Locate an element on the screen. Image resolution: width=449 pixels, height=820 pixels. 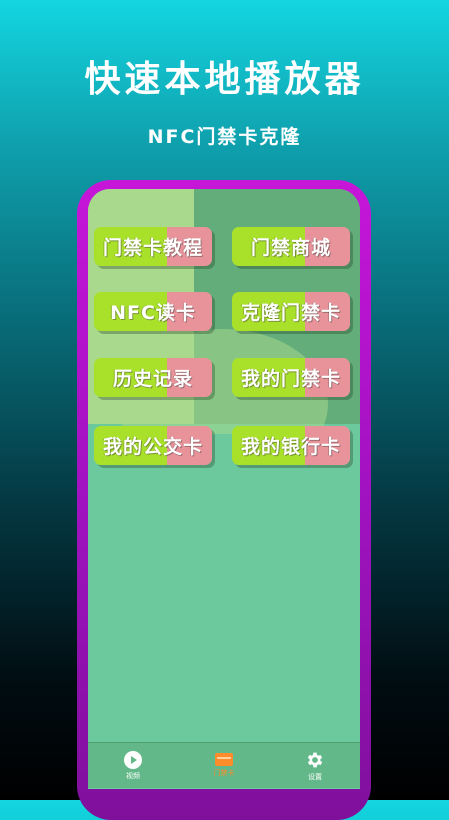
menu-button-clone-access-card: 克隆门禁卡 is located at coordinates (291, 311).